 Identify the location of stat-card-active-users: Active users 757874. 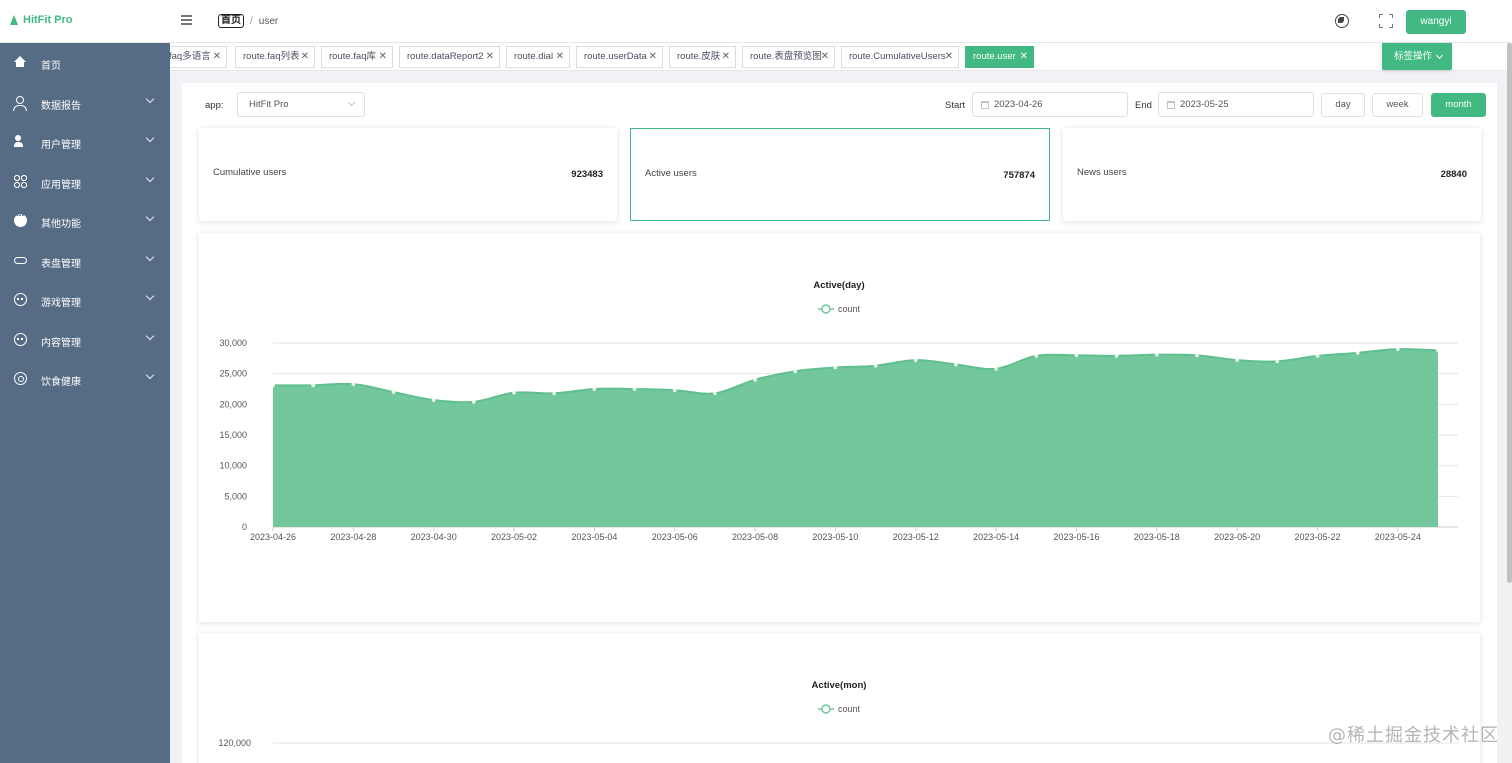
(840, 174).